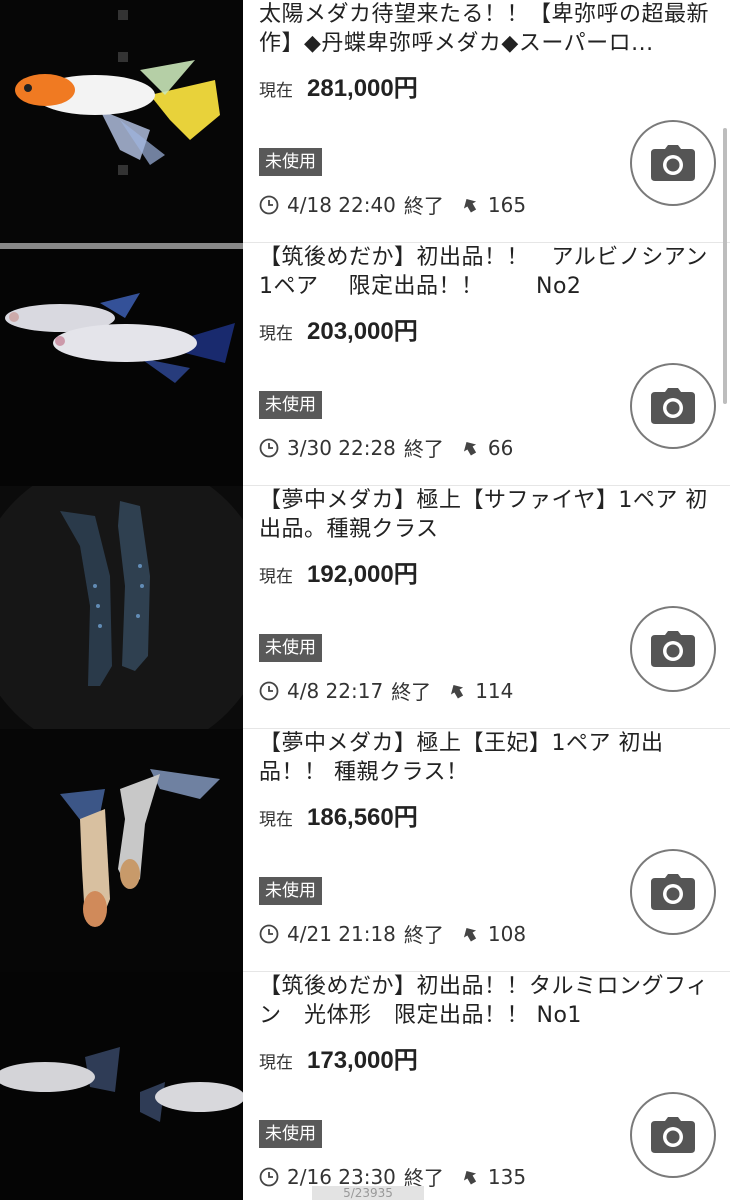  I want to click on bid-count: 165, so click(507, 204).